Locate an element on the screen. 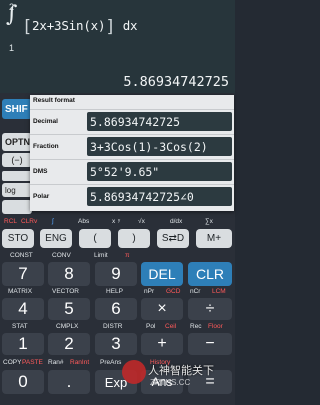 The width and height of the screenshot is (320, 405). optn-button: OPTN is located at coordinates (17, 142).